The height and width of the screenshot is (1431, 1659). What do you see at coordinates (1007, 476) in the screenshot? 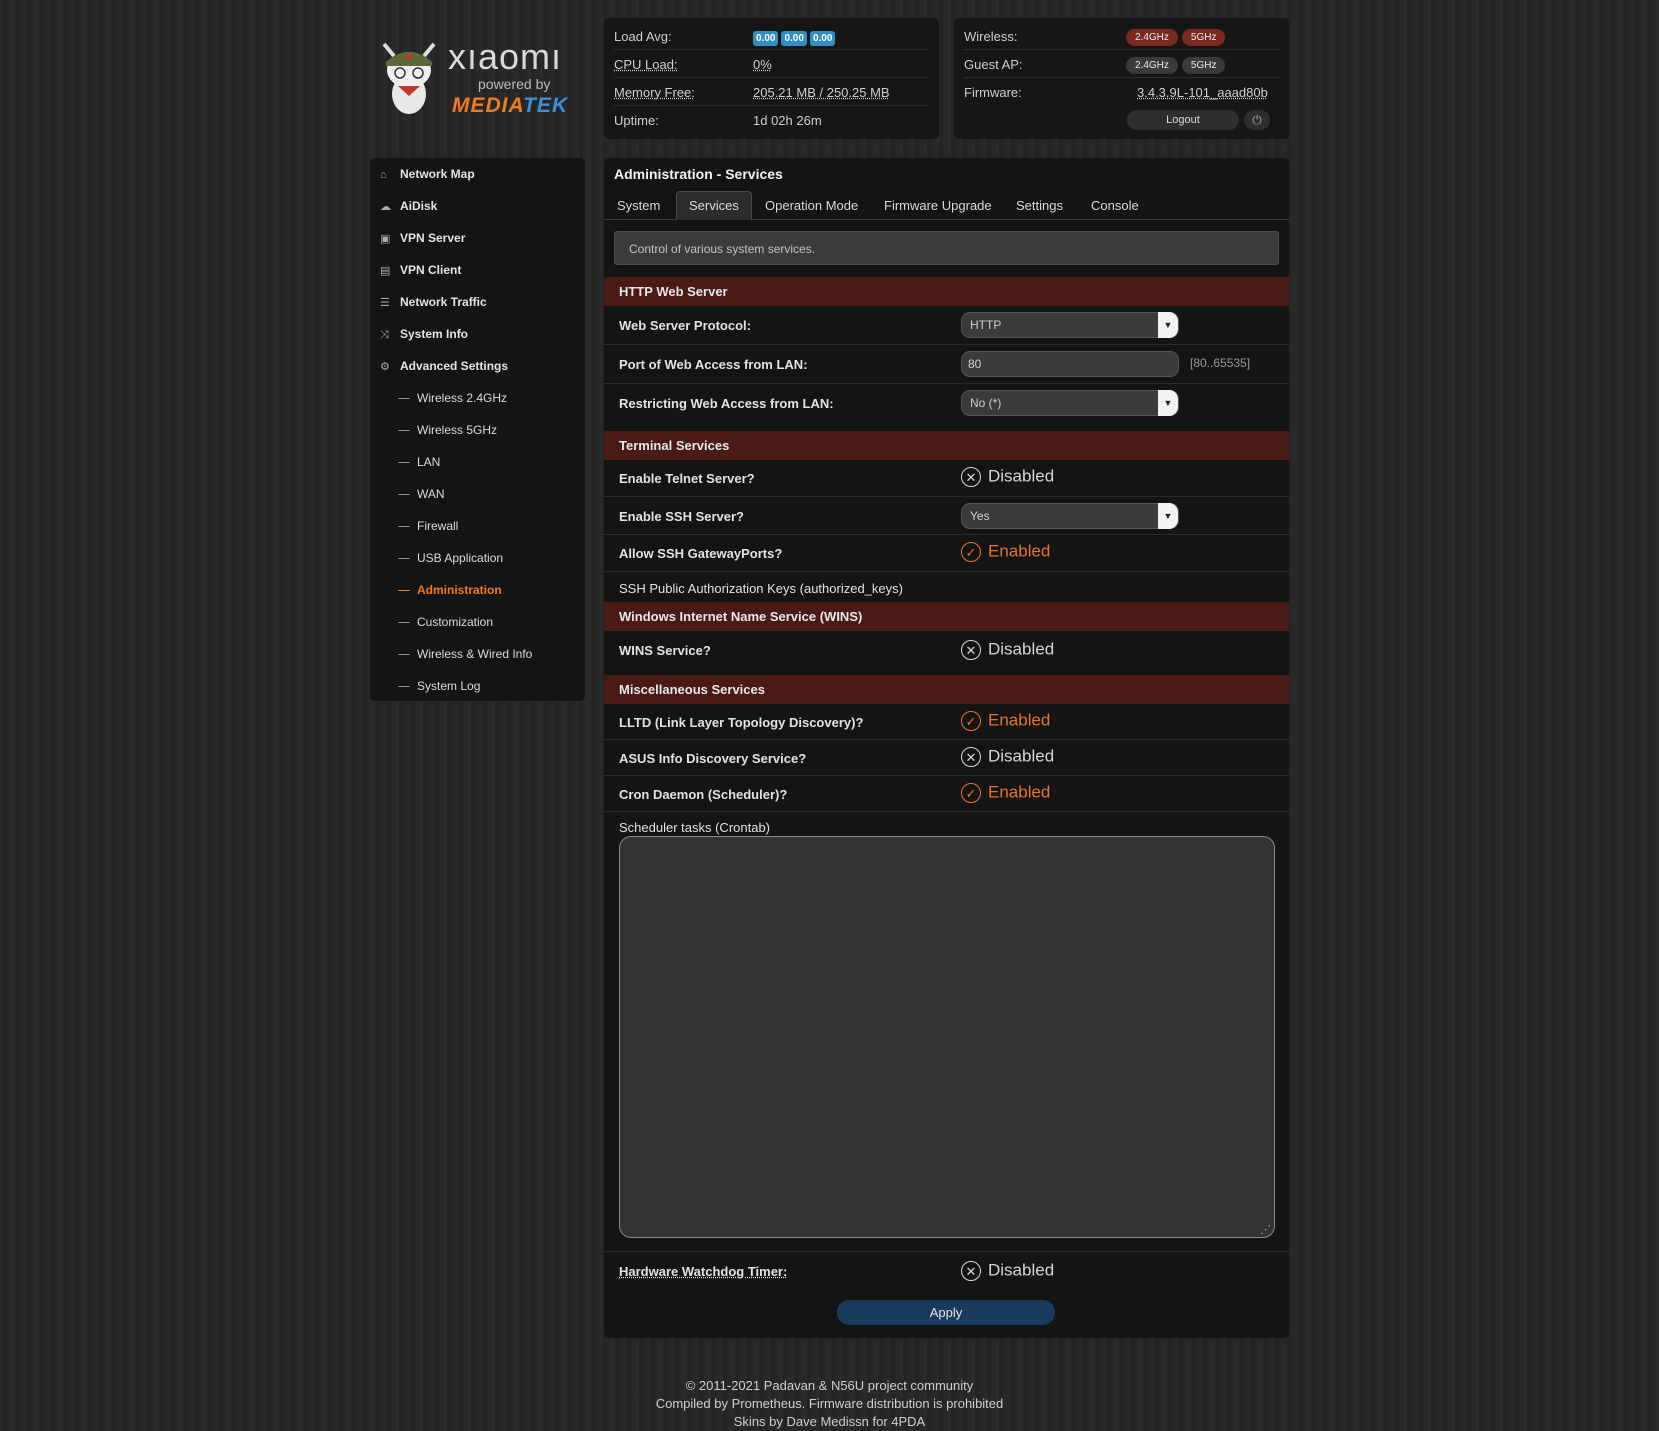
I see `telnet-toggle: ✕ Disabled` at bounding box center [1007, 476].